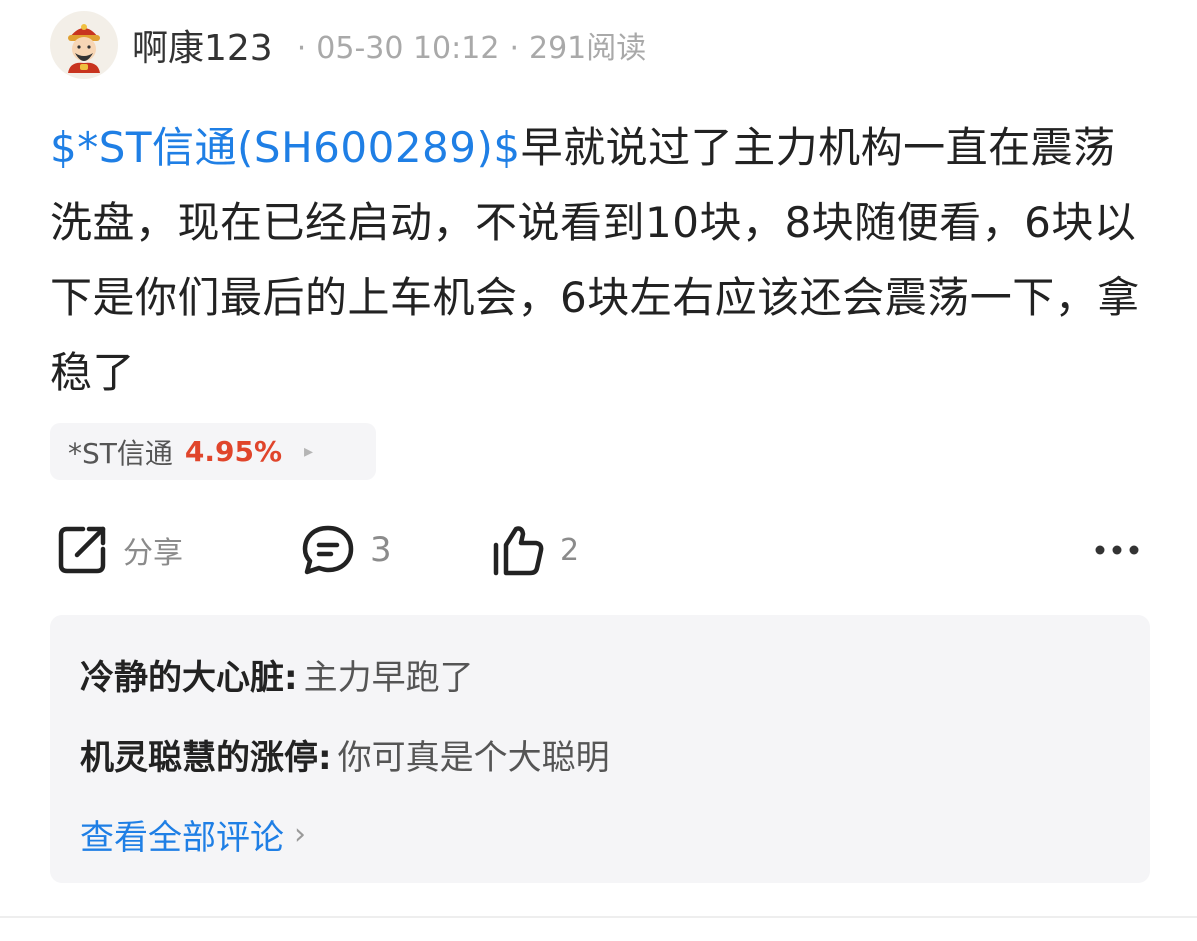 This screenshot has height=941, width=1197. Describe the element at coordinates (182, 678) in the screenshot. I see `comment-author: 冷静的大心脏` at that location.